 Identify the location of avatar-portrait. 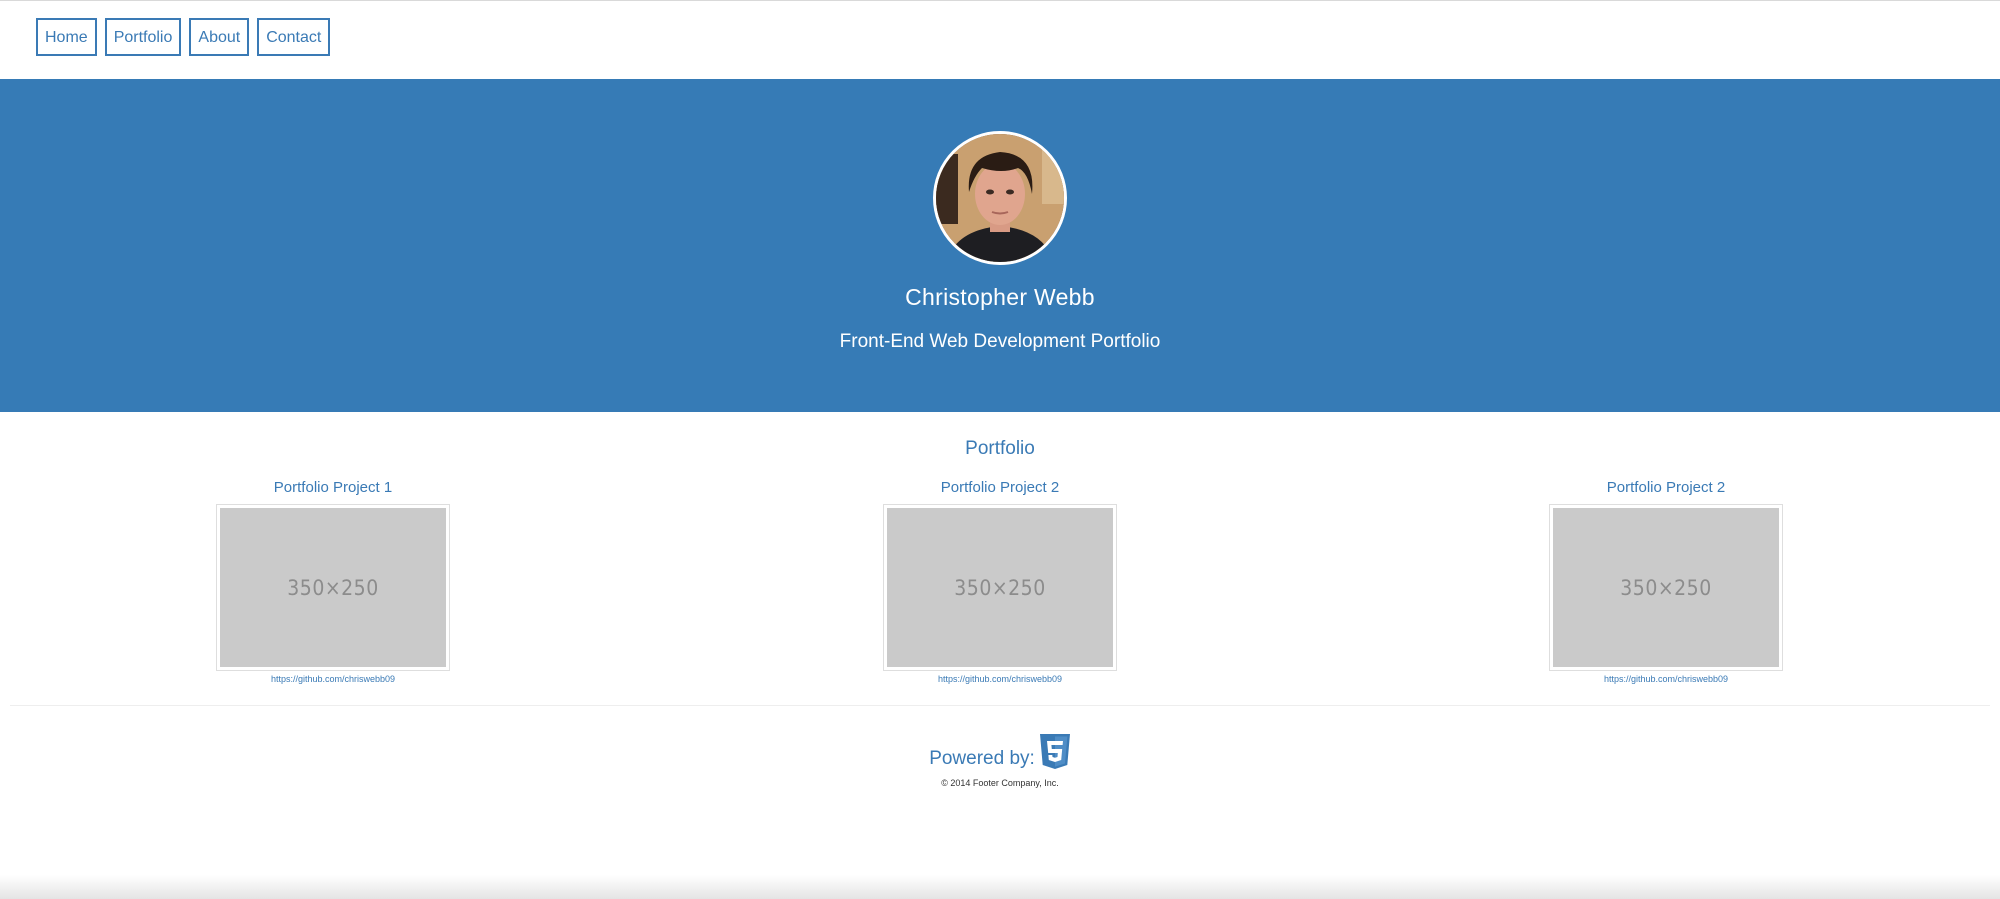
(1000, 198).